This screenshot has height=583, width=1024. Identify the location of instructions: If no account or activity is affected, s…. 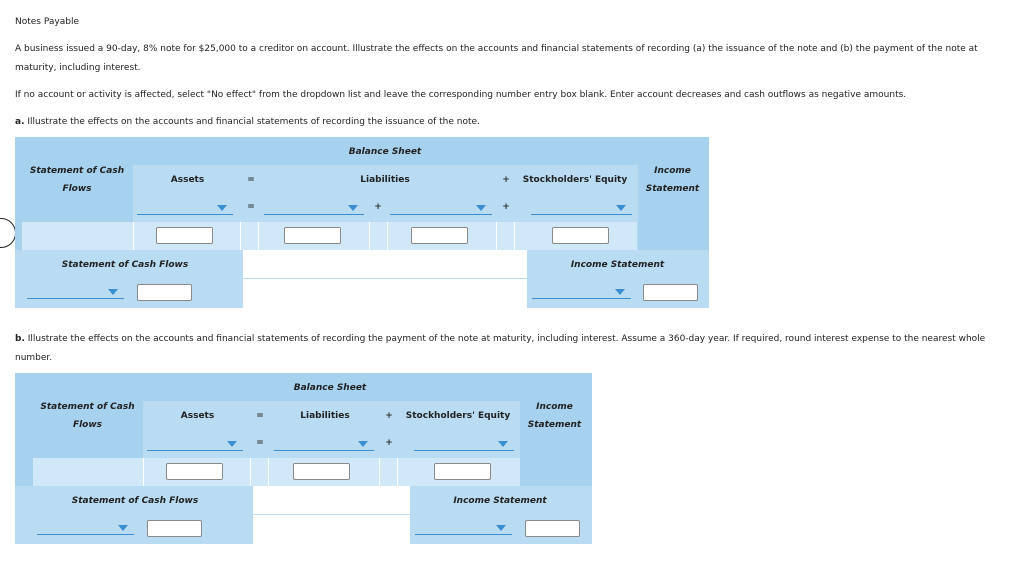
(461, 95).